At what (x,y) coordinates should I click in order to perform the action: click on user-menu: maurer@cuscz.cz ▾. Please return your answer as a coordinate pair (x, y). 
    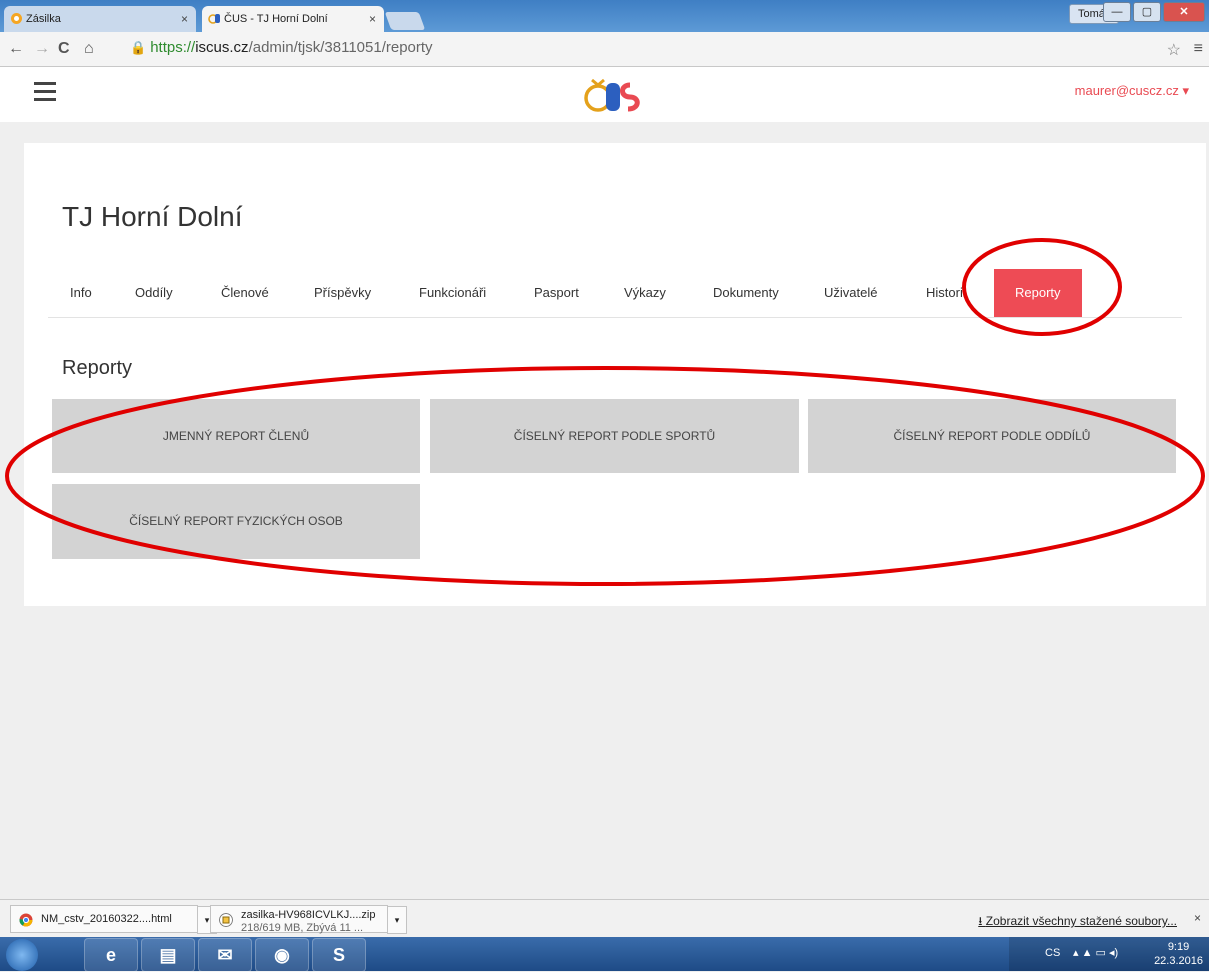
    Looking at the image, I should click on (1132, 91).